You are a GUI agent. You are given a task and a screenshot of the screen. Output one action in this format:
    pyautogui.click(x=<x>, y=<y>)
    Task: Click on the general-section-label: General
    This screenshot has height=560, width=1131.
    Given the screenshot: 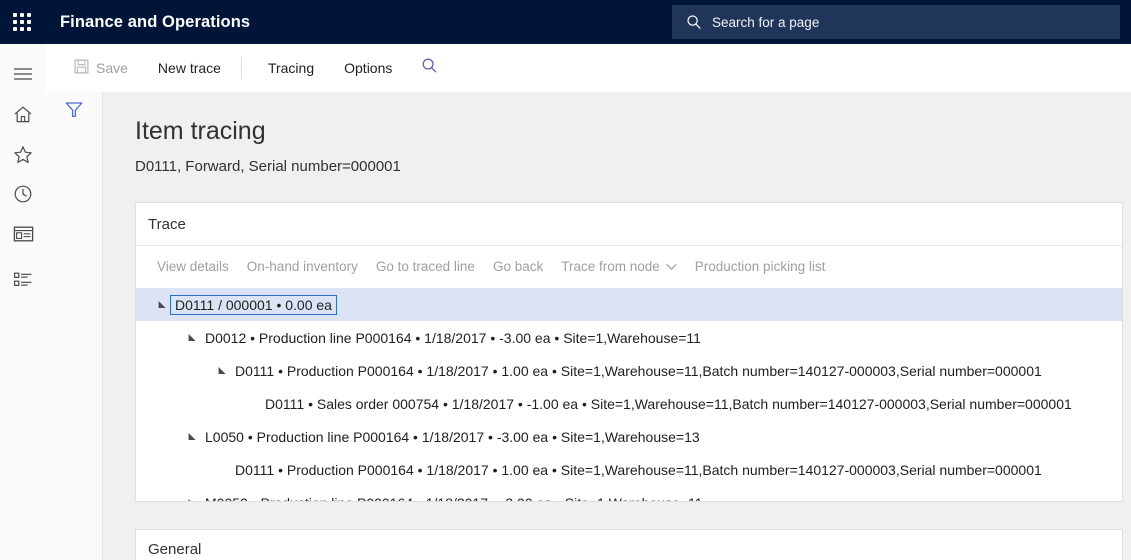 What is the action you would take?
    pyautogui.click(x=175, y=549)
    